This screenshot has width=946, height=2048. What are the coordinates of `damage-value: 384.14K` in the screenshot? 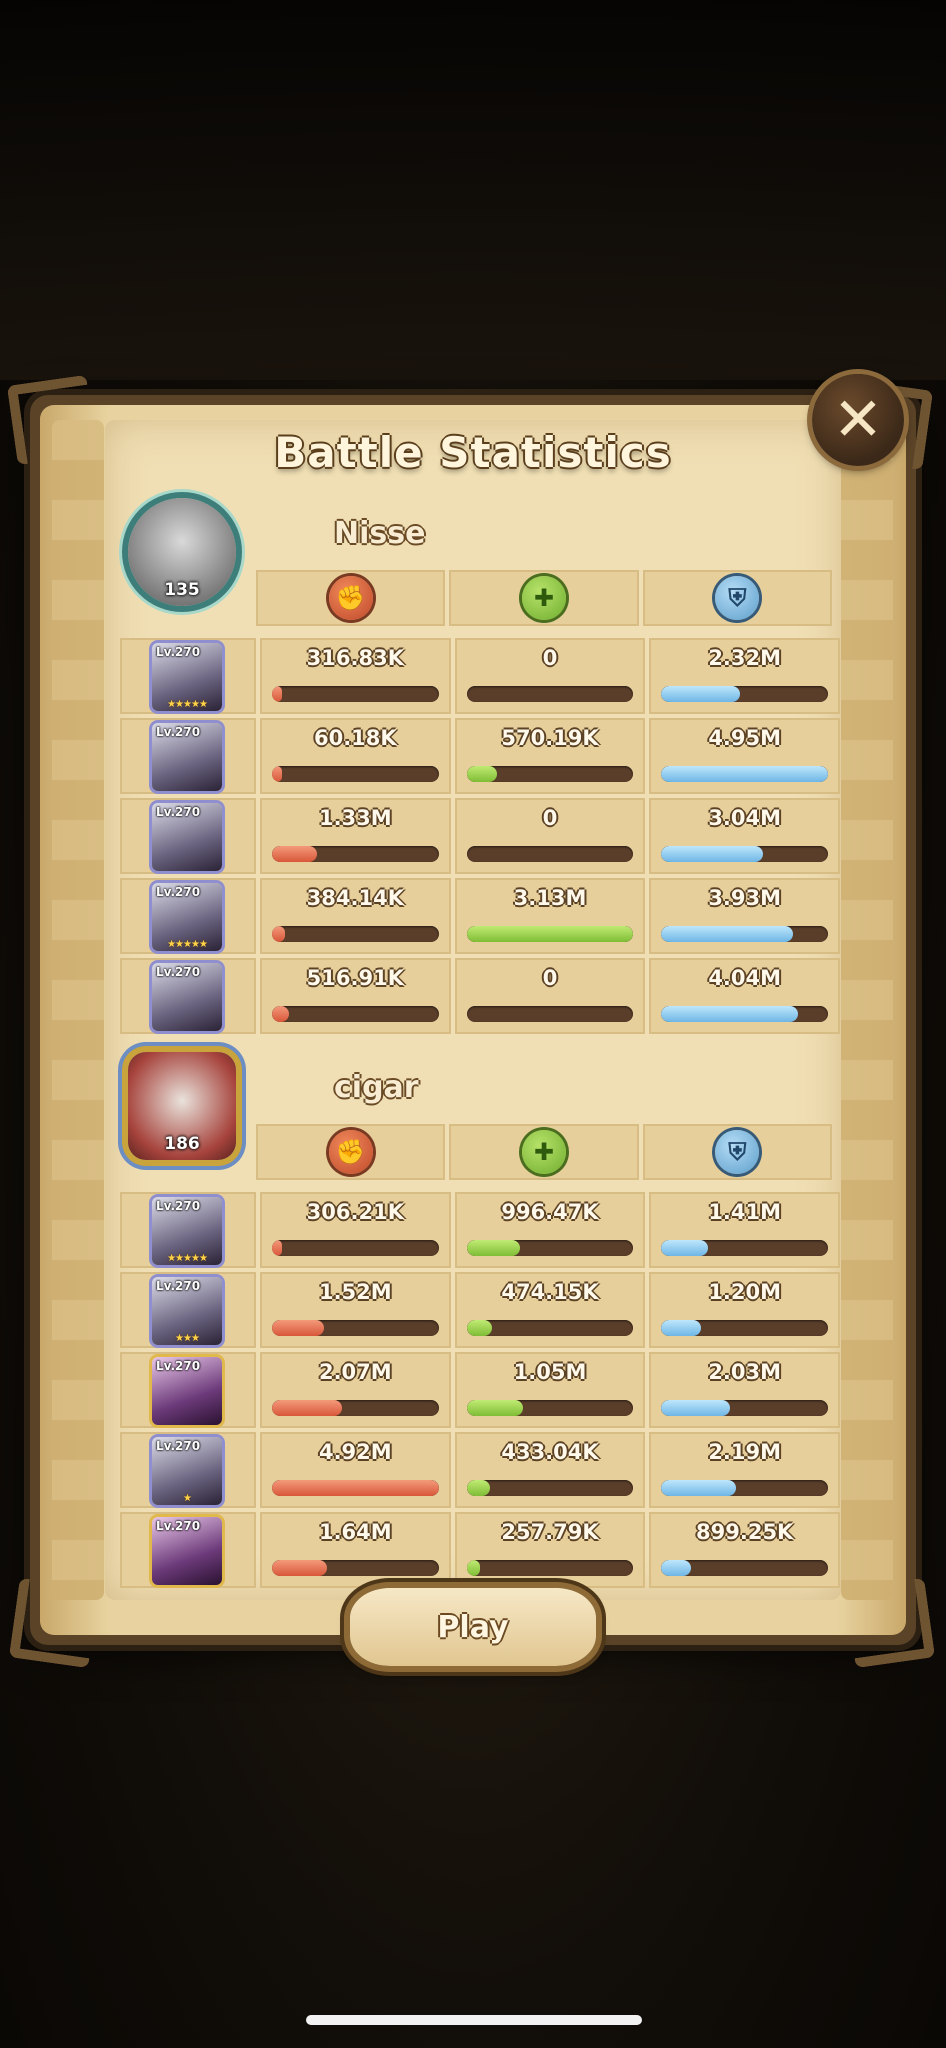 It's located at (355, 898).